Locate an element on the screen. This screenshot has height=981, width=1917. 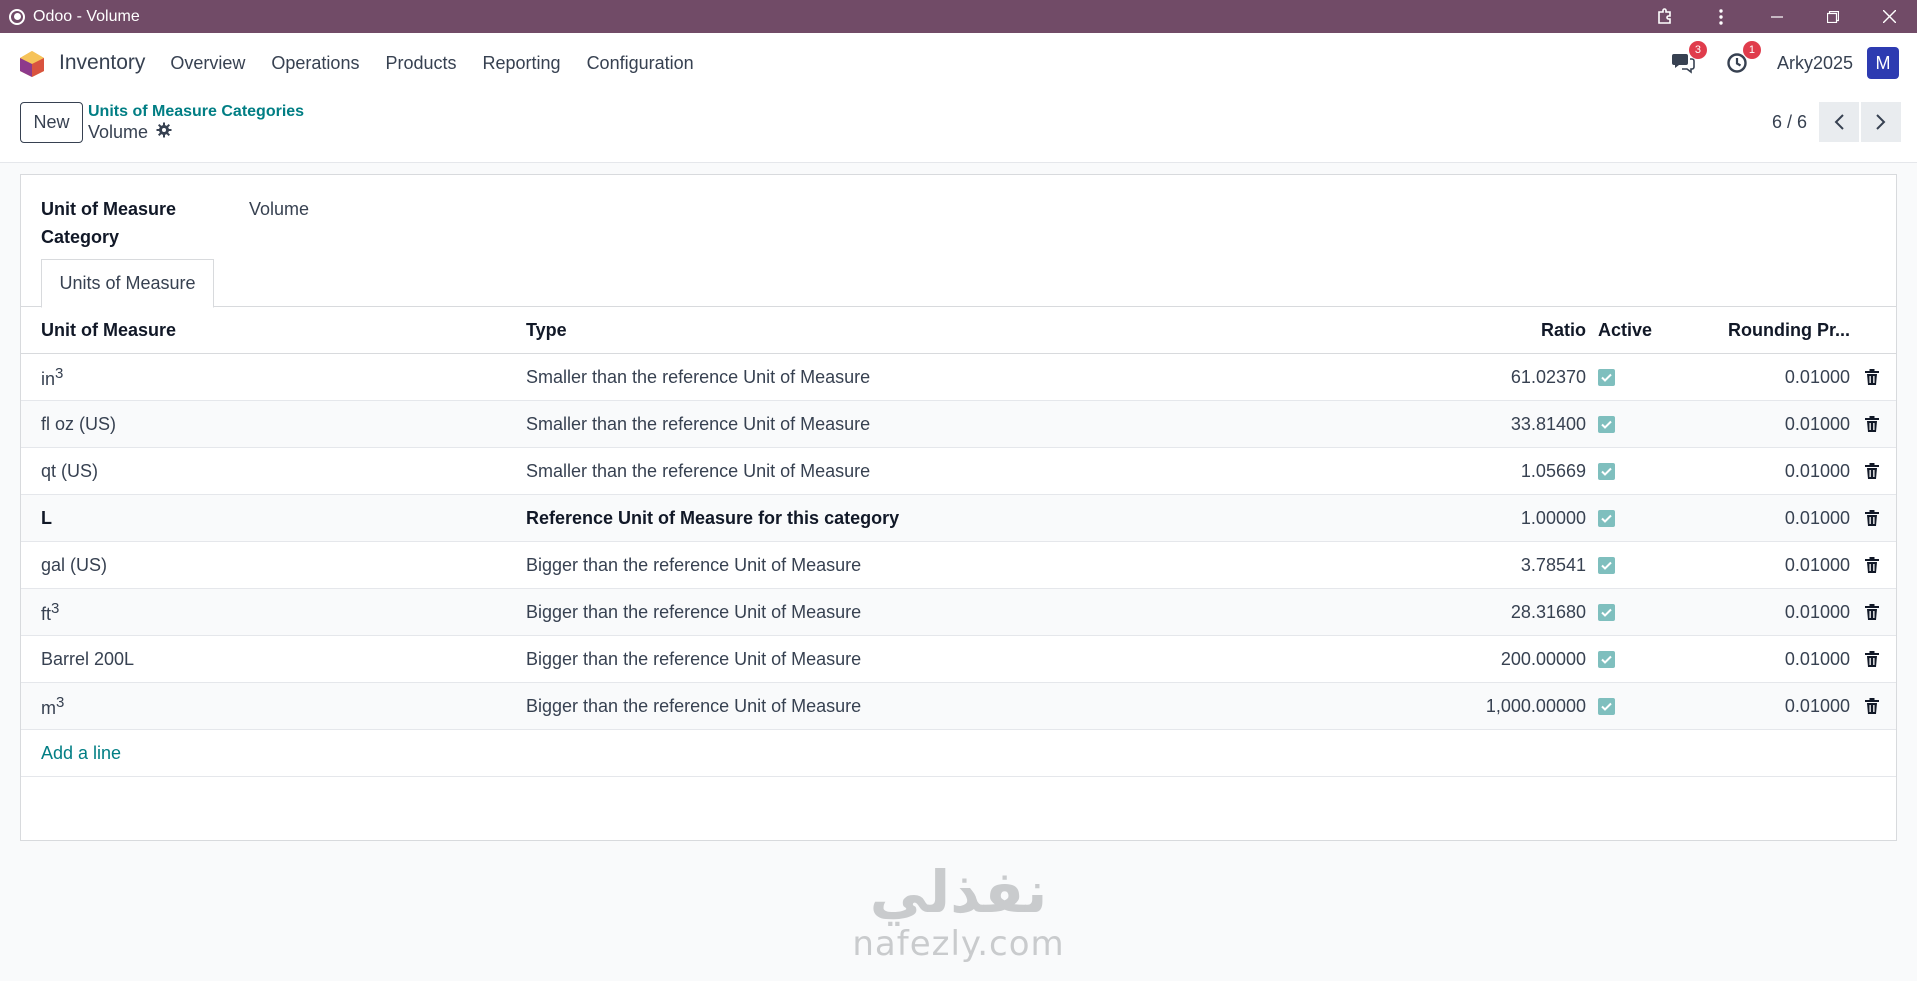
record-title-row: Volume is located at coordinates (130, 132).